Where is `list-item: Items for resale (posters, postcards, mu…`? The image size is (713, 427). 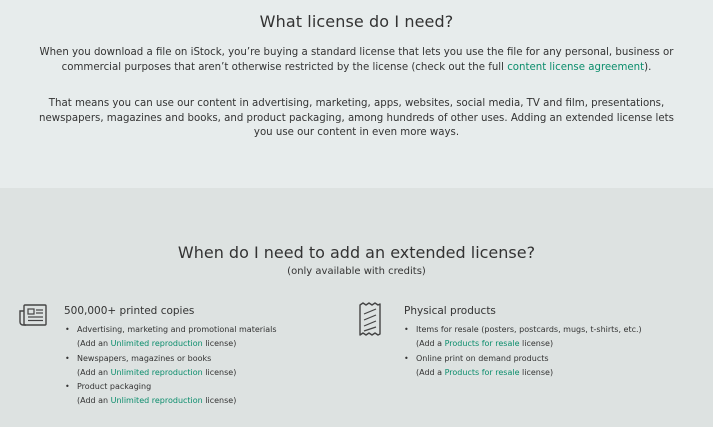
list-item: Items for resale (posters, postcards, mu… is located at coordinates (549, 337).